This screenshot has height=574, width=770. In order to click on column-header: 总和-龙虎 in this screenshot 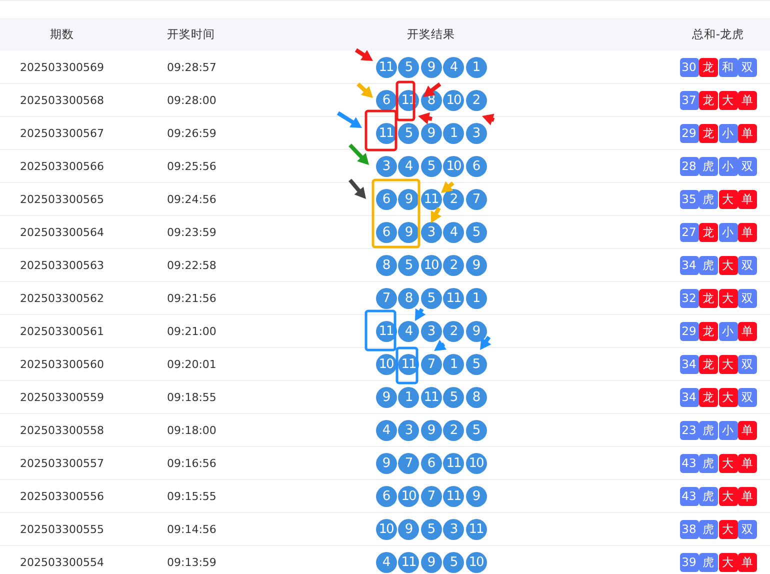, I will do `click(717, 34)`.